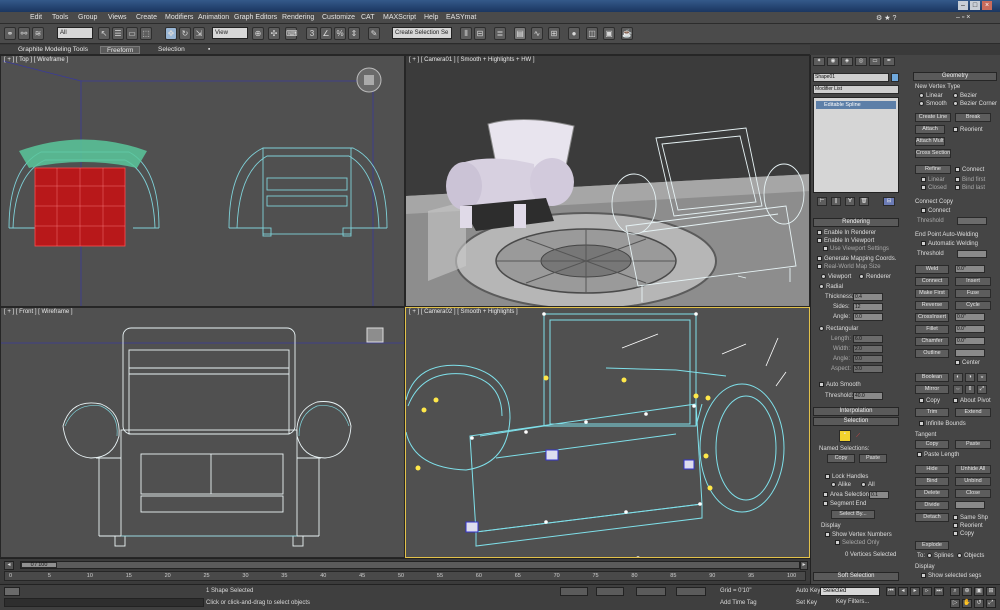  What do you see at coordinates (963, 534) in the screenshot?
I see `detach-copy-checkbox: Copy` at bounding box center [963, 534].